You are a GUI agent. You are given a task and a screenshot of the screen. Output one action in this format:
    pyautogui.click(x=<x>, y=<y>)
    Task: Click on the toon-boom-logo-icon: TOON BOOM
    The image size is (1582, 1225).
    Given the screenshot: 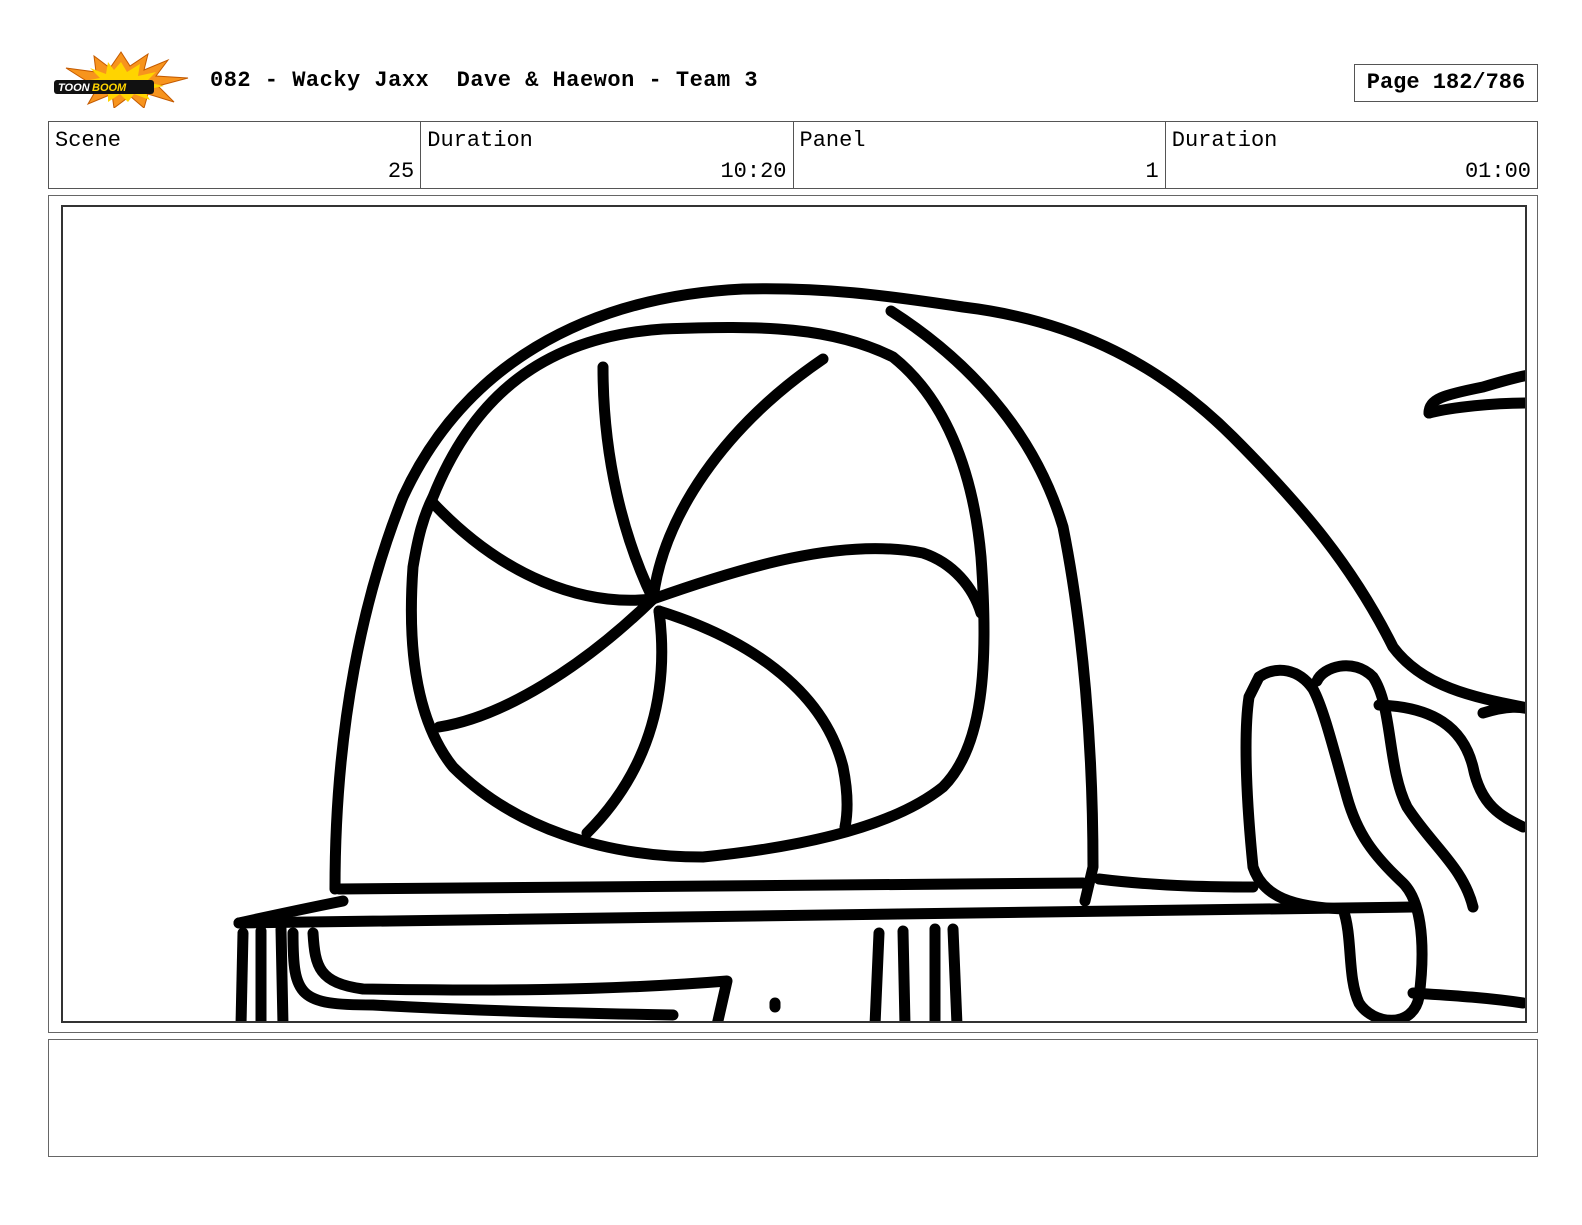 What is the action you would take?
    pyautogui.click(x=121, y=79)
    